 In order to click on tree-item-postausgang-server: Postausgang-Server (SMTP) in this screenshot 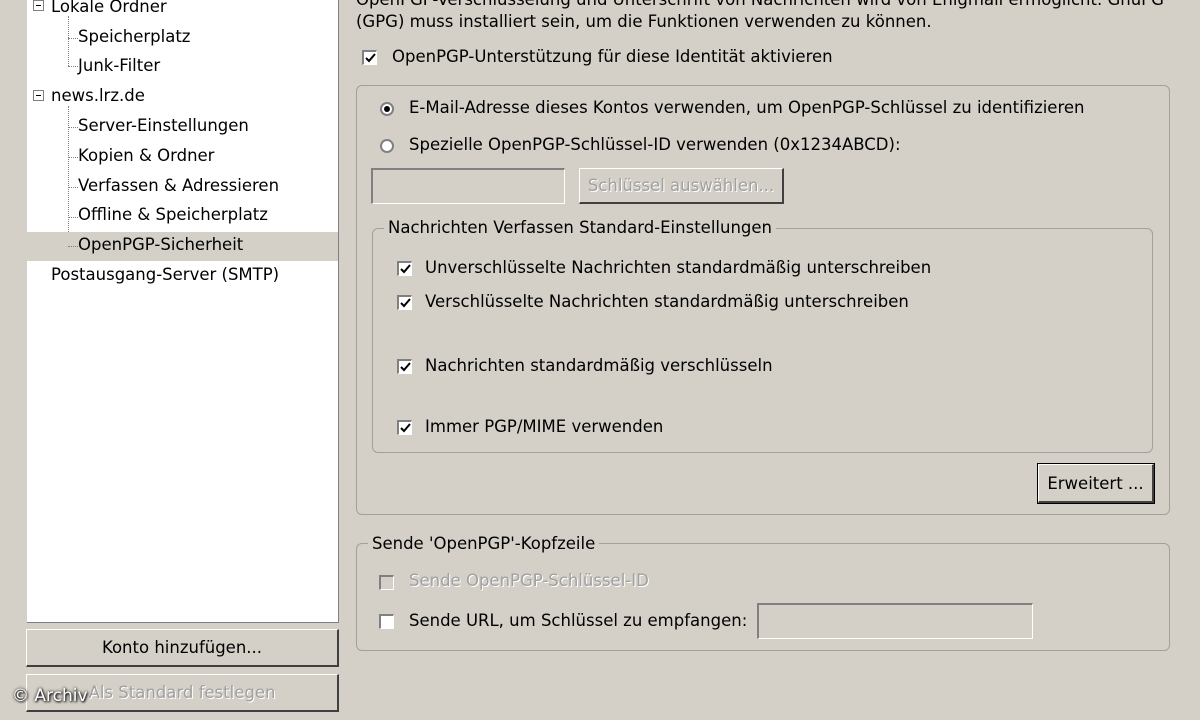, I will do `click(165, 275)`.